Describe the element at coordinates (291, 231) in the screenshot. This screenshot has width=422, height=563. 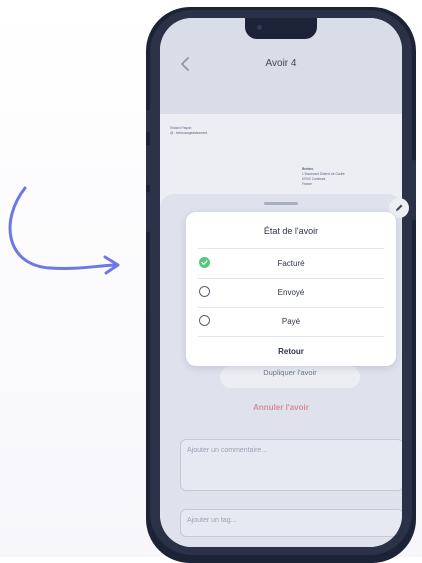
I see `modal-title: État de l'avoir` at that location.